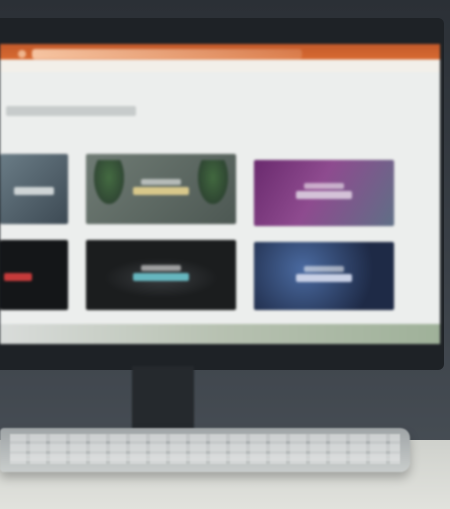 This screenshot has width=450, height=509. I want to click on screen-header-bar, so click(220, 58).